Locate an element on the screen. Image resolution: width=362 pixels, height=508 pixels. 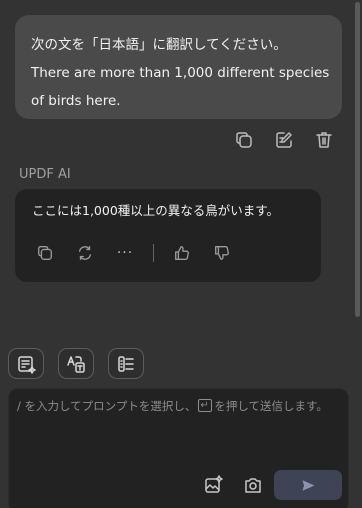
send-button is located at coordinates (308, 485).